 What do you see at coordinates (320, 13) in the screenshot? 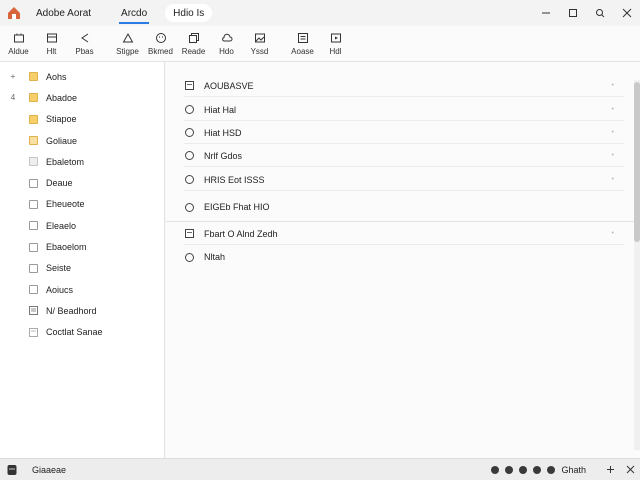
I see `title-bar: Adobe Aorat Arcdo Hdio Is` at bounding box center [320, 13].